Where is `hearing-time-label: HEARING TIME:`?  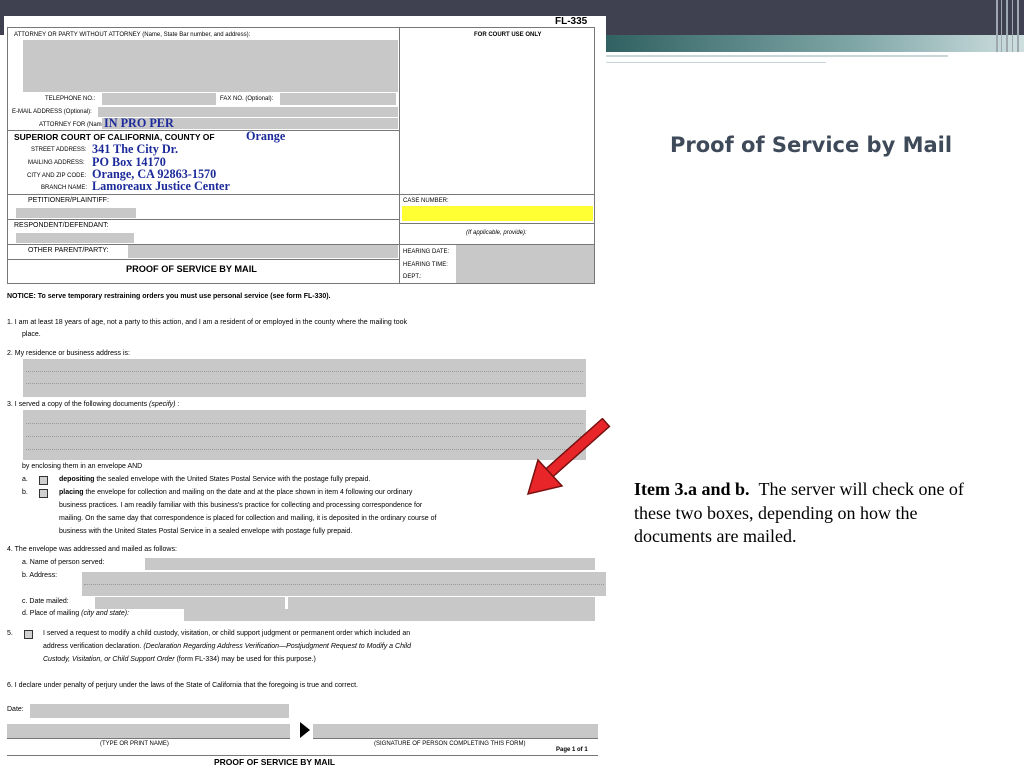 hearing-time-label: HEARING TIME: is located at coordinates (425, 265).